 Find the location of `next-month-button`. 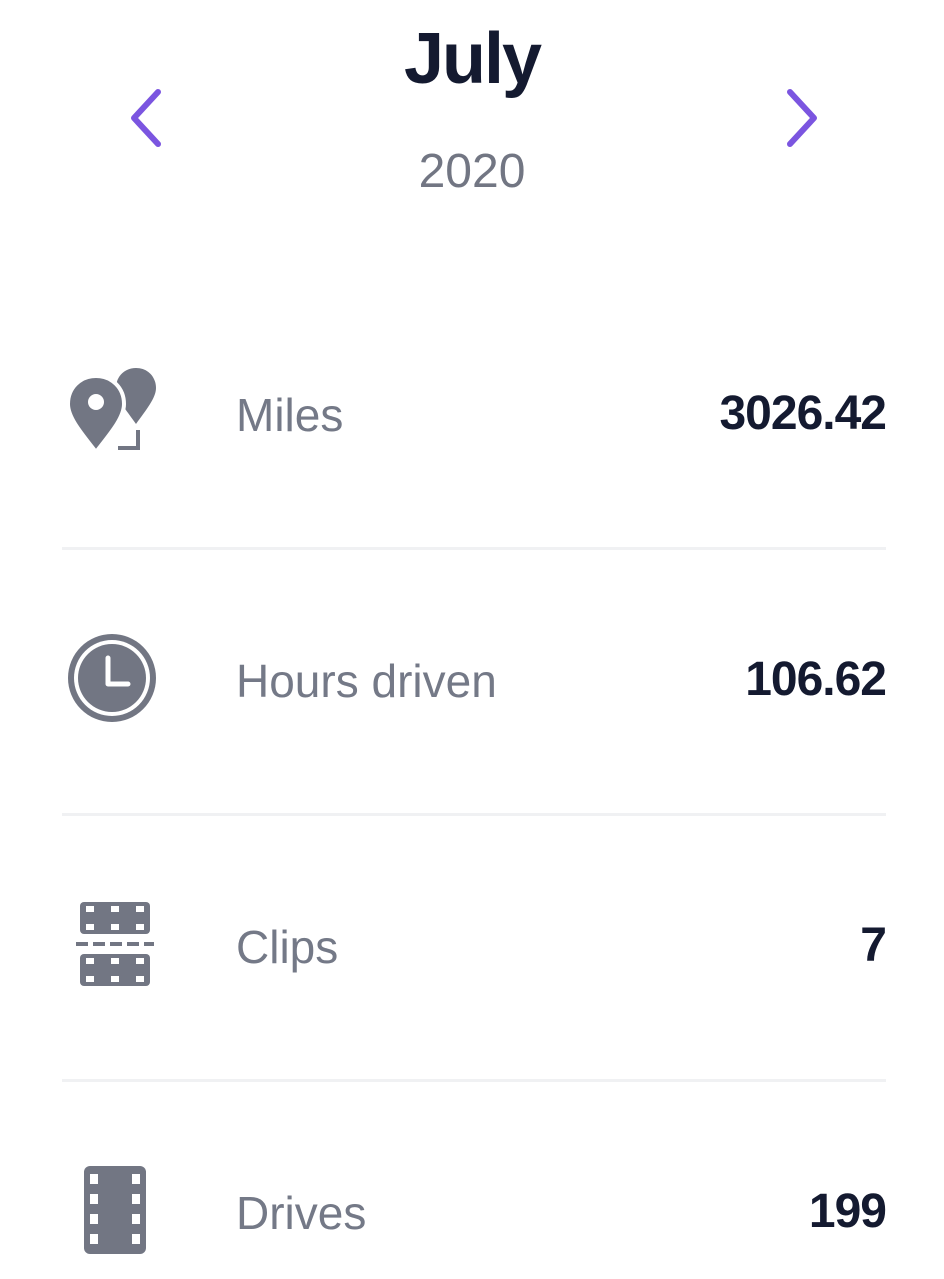

next-month-button is located at coordinates (800, 118).